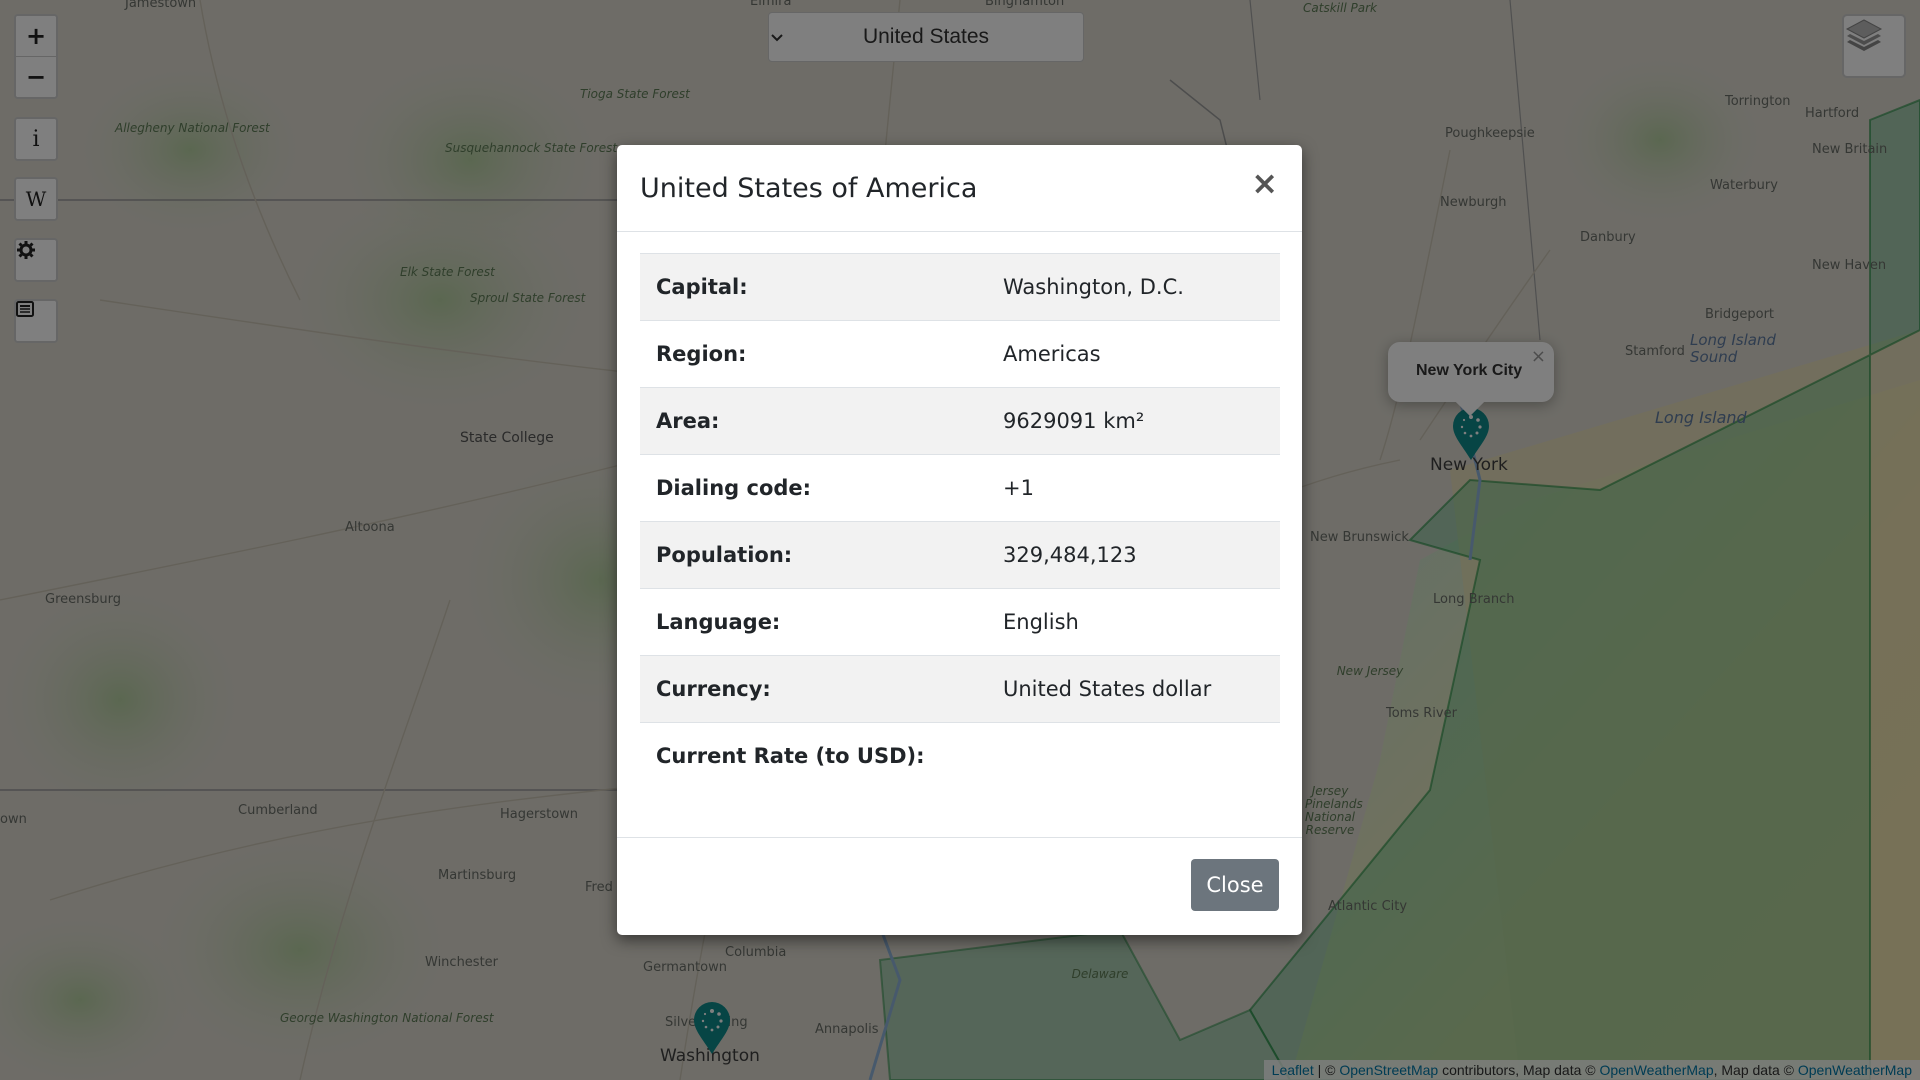 The image size is (1920, 1080). What do you see at coordinates (960, 354) in the screenshot?
I see `table-row: Region: Americas` at bounding box center [960, 354].